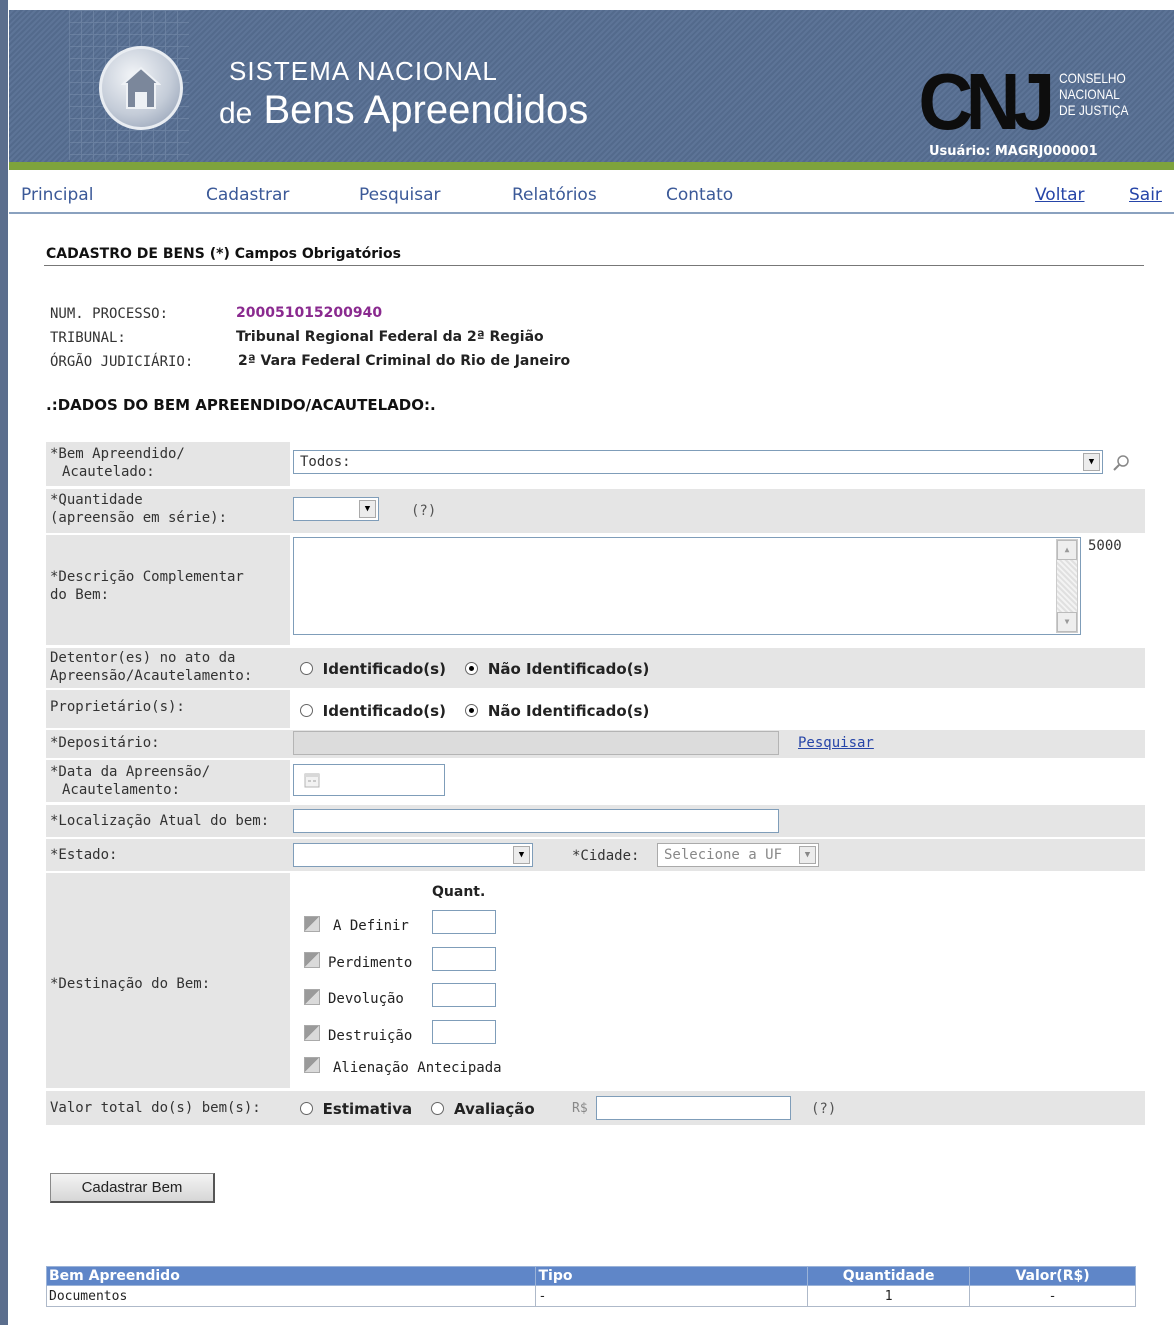  Describe the element at coordinates (464, 1032) in the screenshot. I see `destinacao-destruicao-qty` at that location.